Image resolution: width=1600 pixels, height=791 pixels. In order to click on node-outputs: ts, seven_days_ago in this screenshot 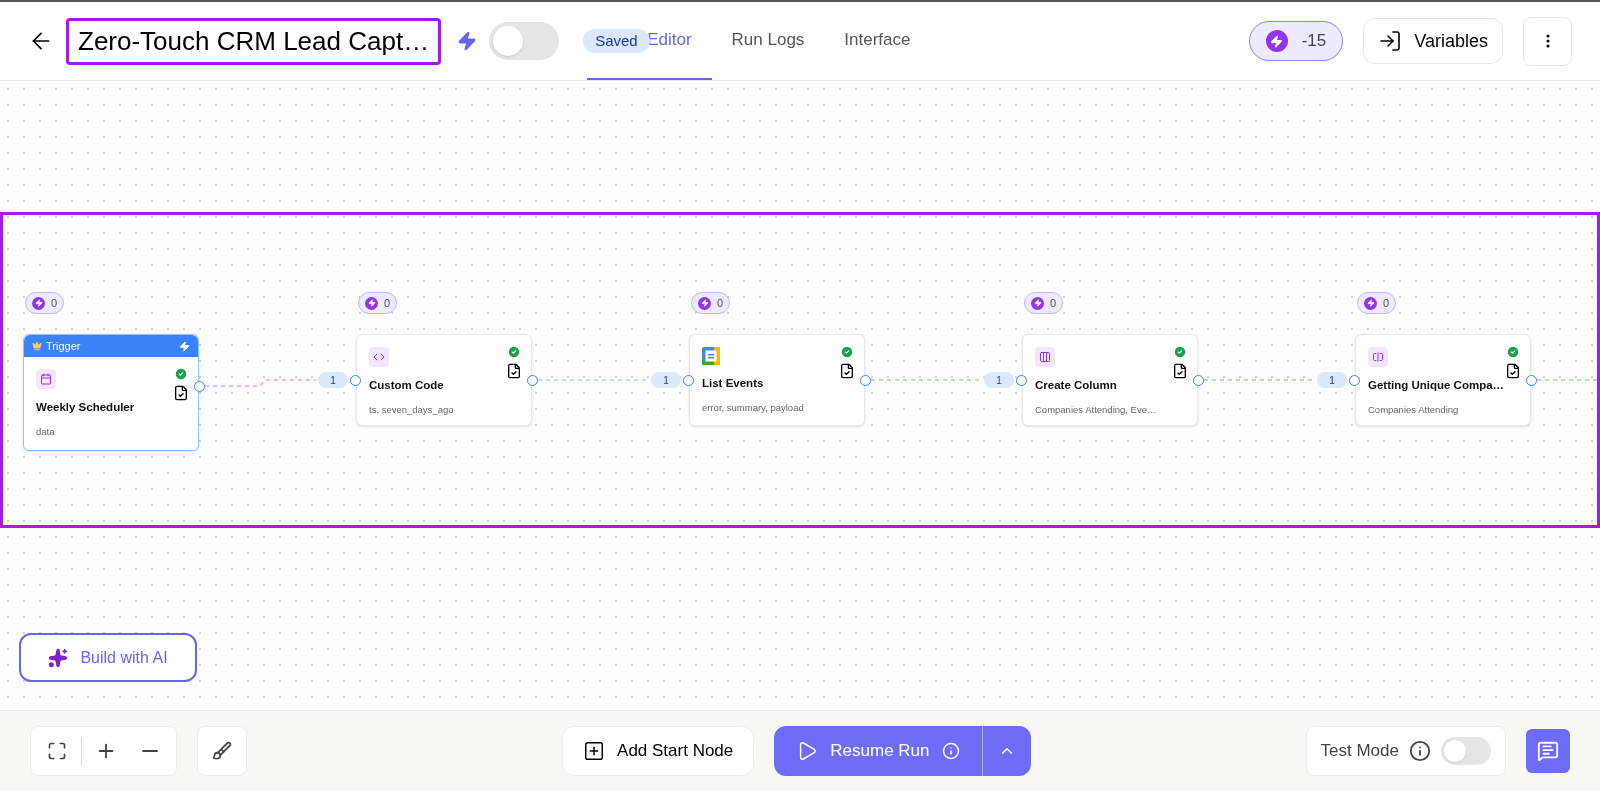, I will do `click(412, 410)`.